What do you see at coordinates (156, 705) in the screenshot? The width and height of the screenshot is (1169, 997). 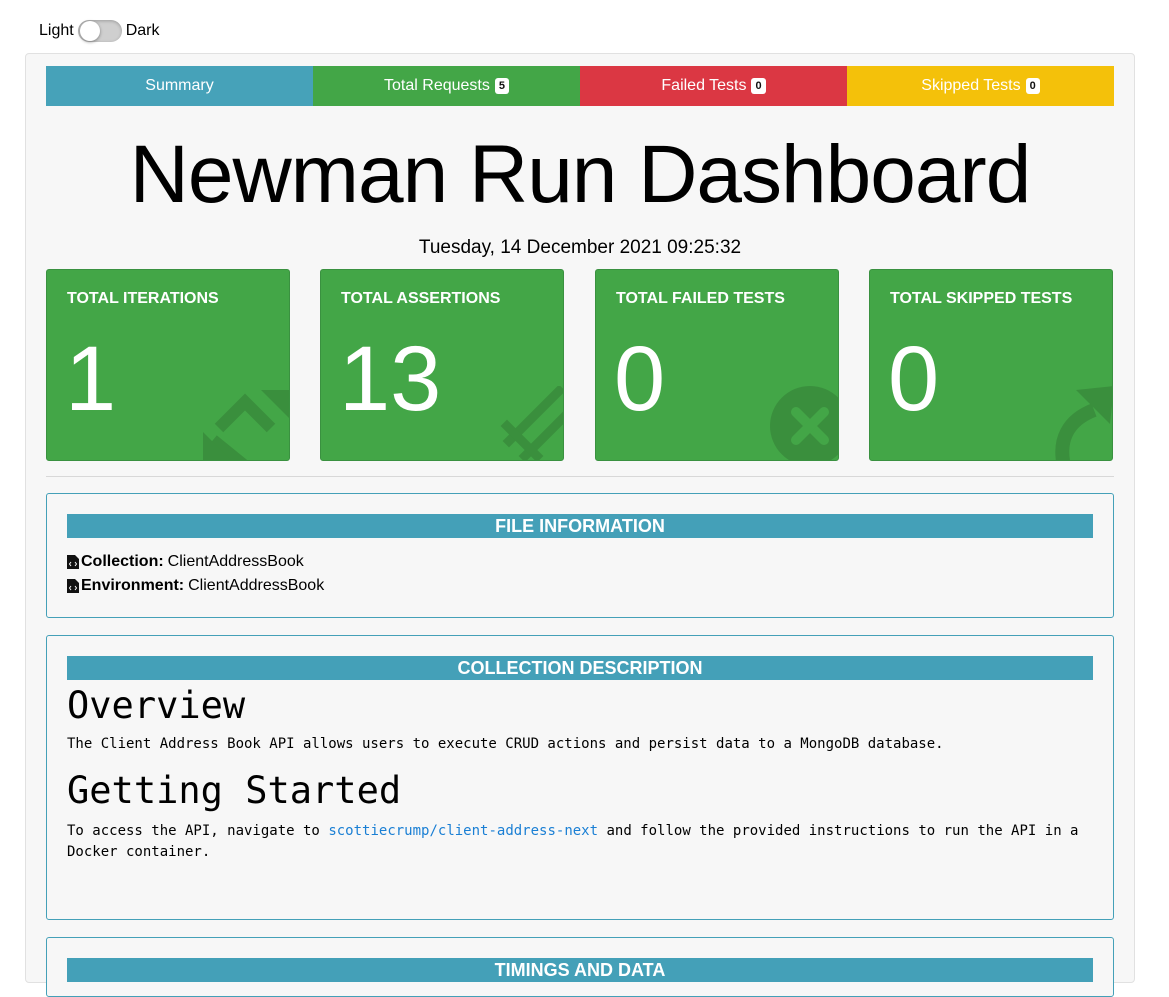 I see `overview-heading: Overview` at bounding box center [156, 705].